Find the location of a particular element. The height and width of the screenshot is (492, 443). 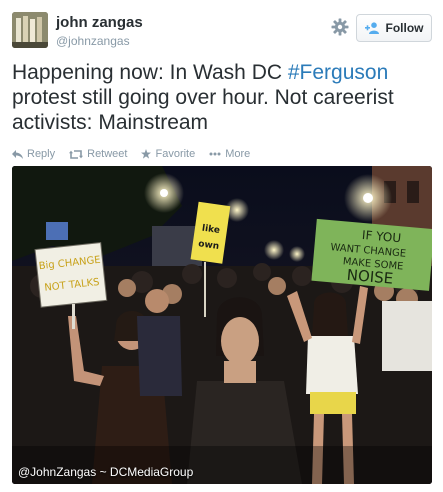

follow-button-label: Follow is located at coordinates (404, 28).